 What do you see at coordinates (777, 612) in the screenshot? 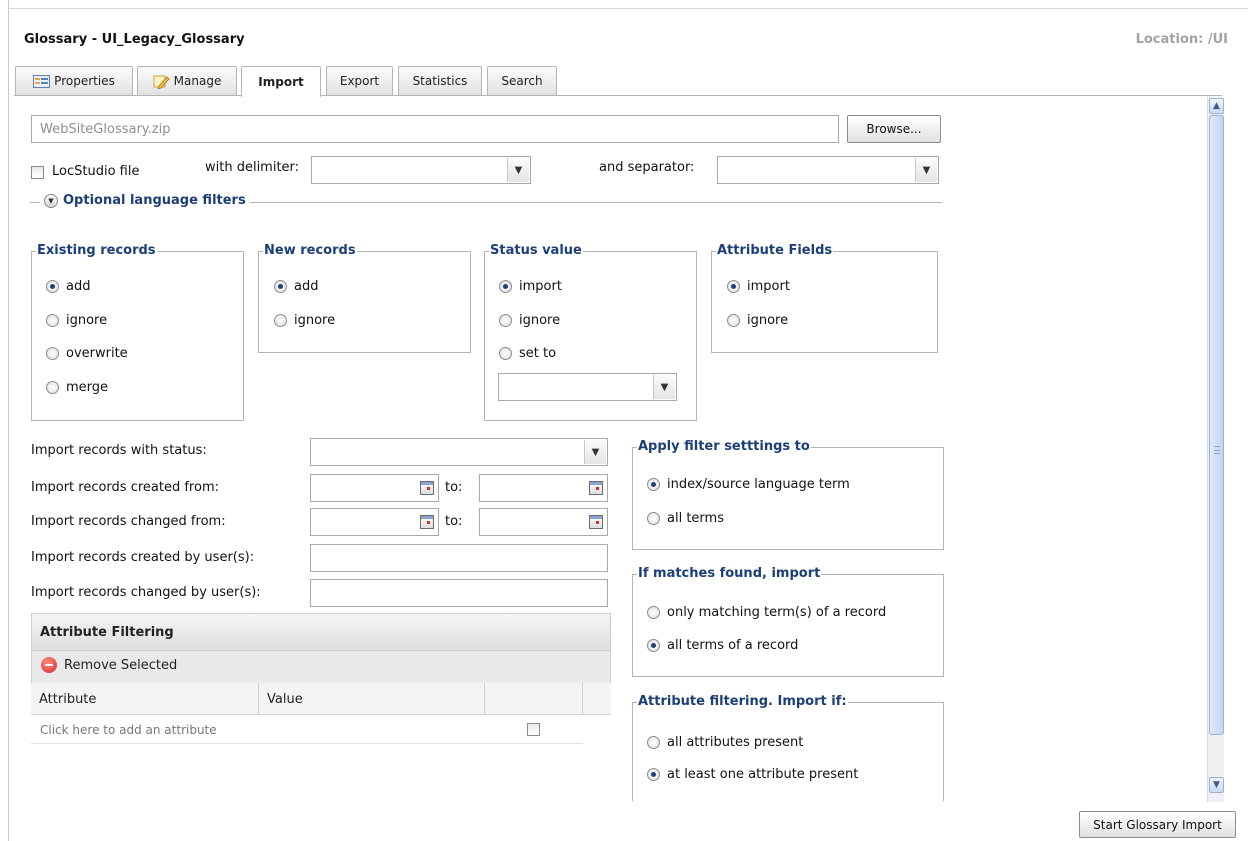
I see `option-label: only matching term(s) of a record` at bounding box center [777, 612].